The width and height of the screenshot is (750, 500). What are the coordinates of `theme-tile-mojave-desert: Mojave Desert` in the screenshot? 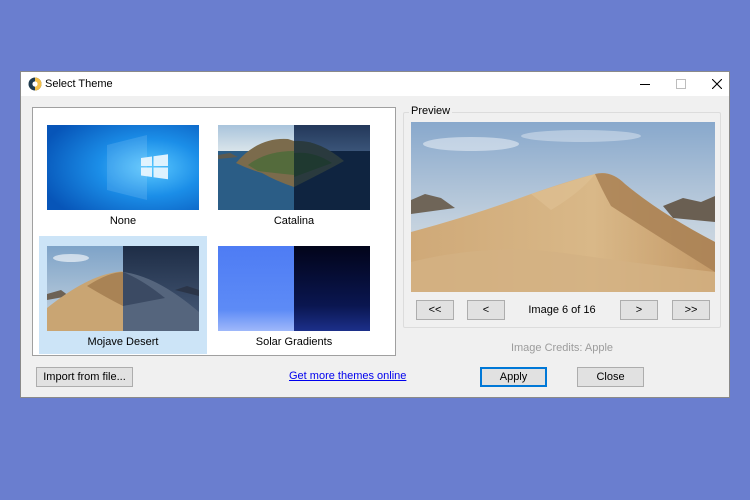 It's located at (123, 295).